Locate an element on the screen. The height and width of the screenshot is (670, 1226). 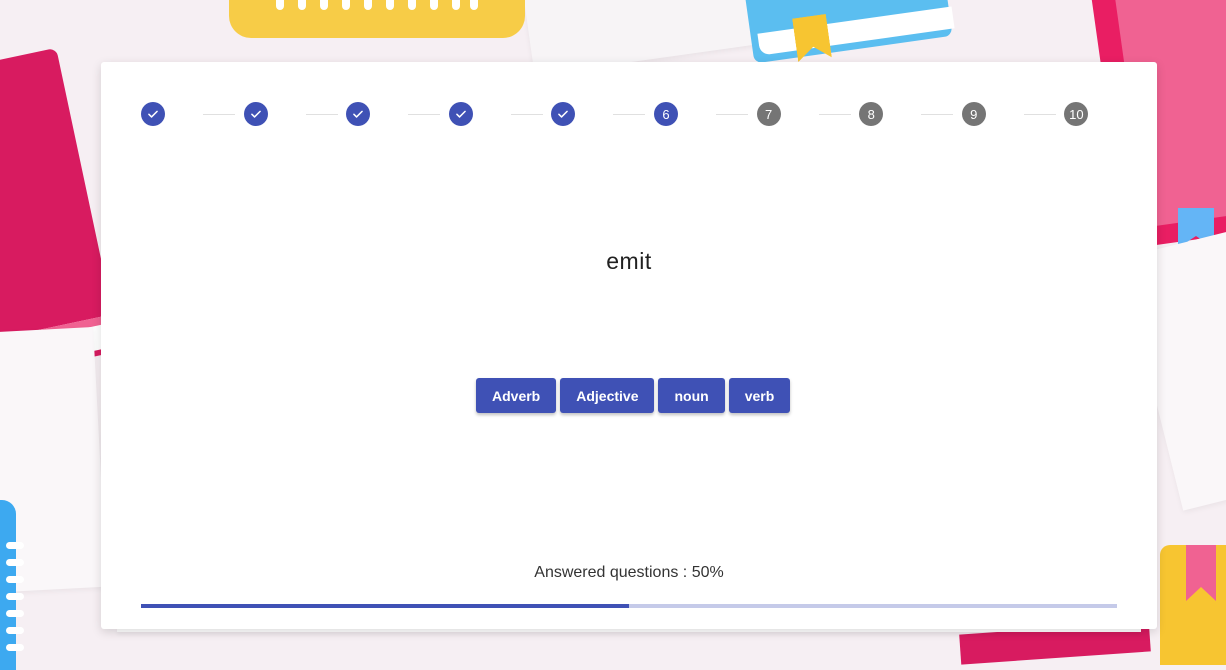
answer-adverb-button: Adverb is located at coordinates (516, 395).